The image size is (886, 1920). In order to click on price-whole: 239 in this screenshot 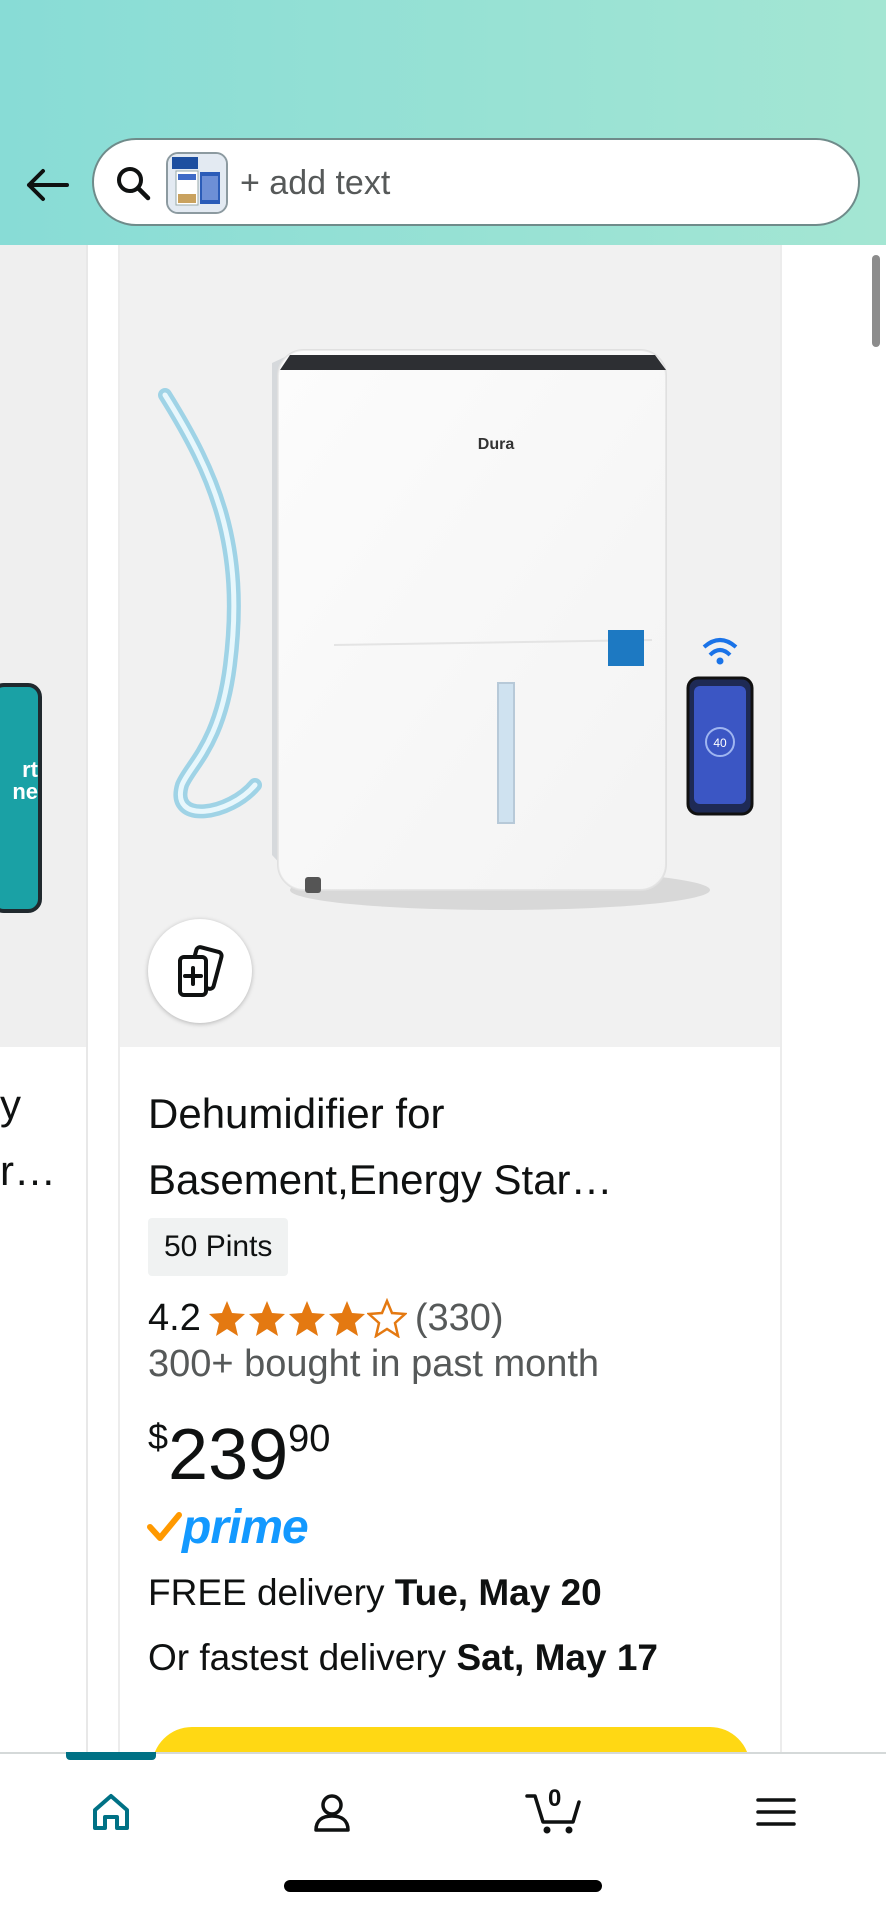, I will do `click(228, 1455)`.